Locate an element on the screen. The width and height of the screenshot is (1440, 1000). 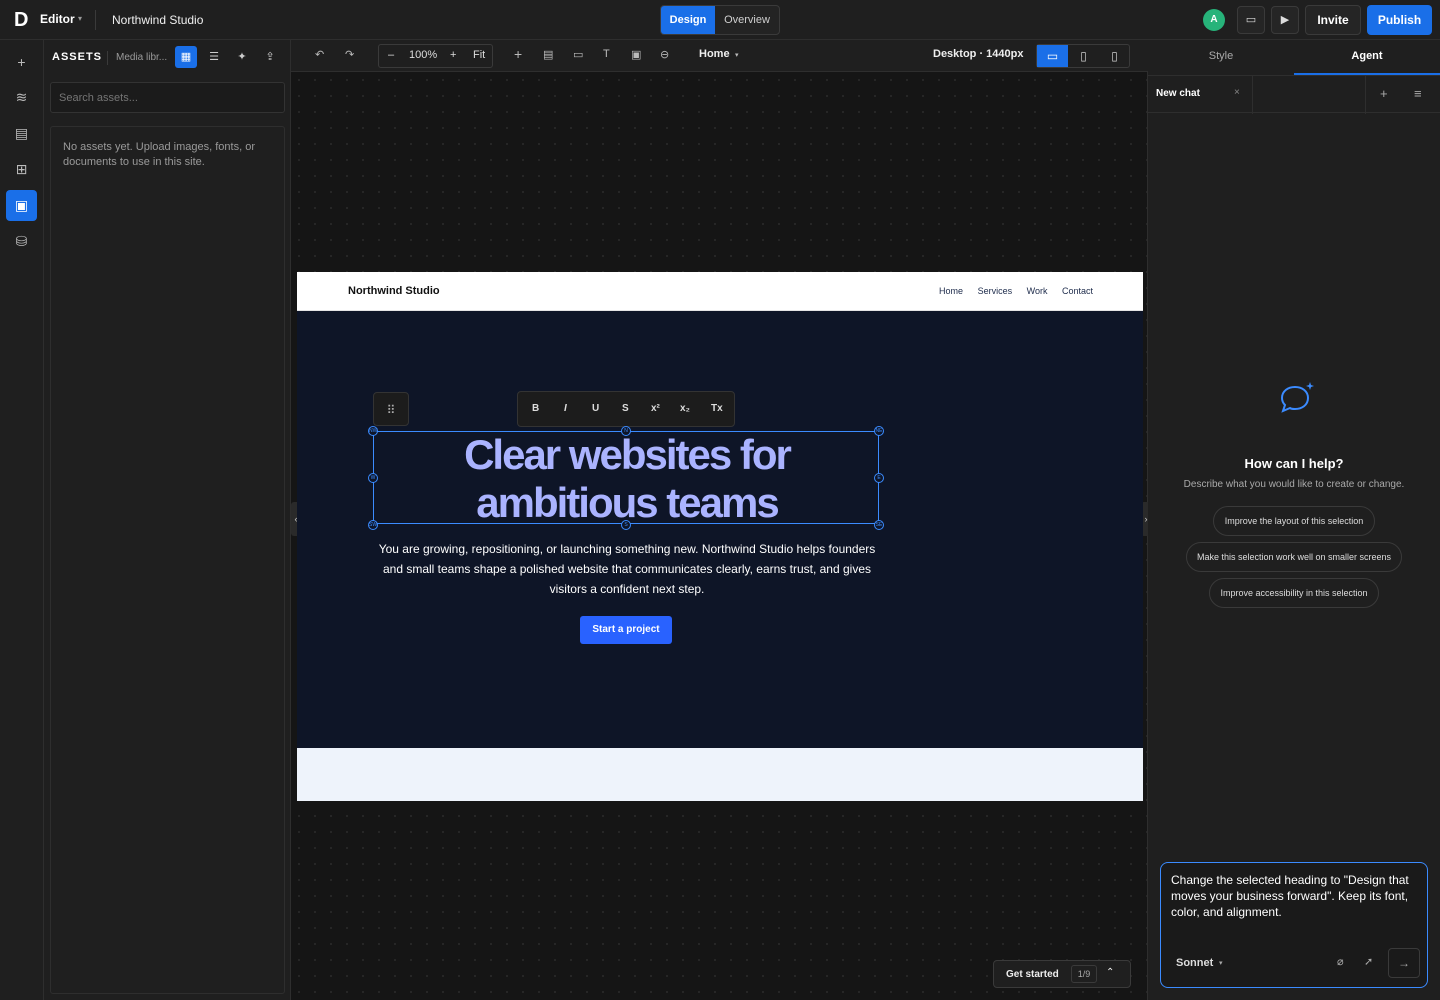
close-icon: × is located at coordinates (1237, 92).